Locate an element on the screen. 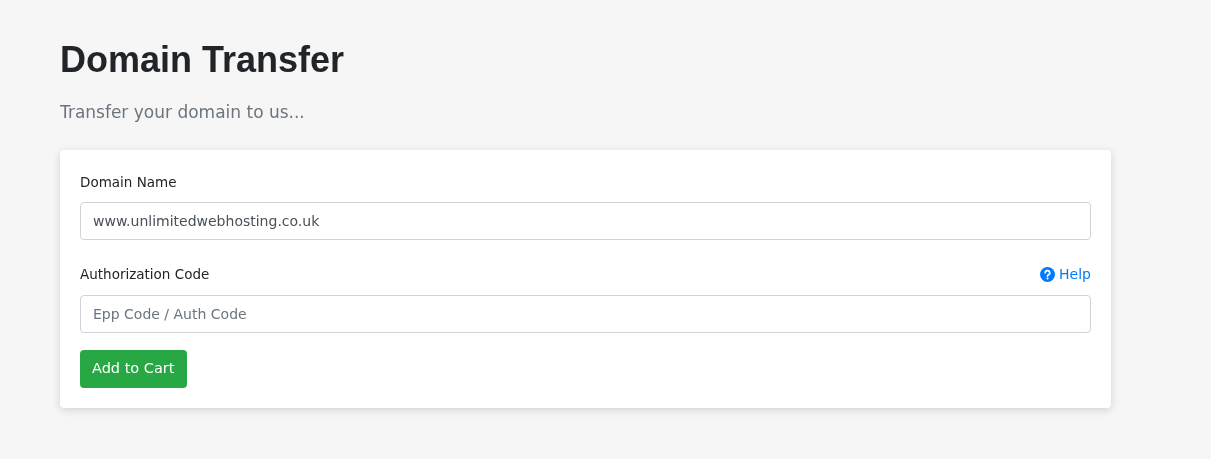  field-label: Domain Name is located at coordinates (128, 182).